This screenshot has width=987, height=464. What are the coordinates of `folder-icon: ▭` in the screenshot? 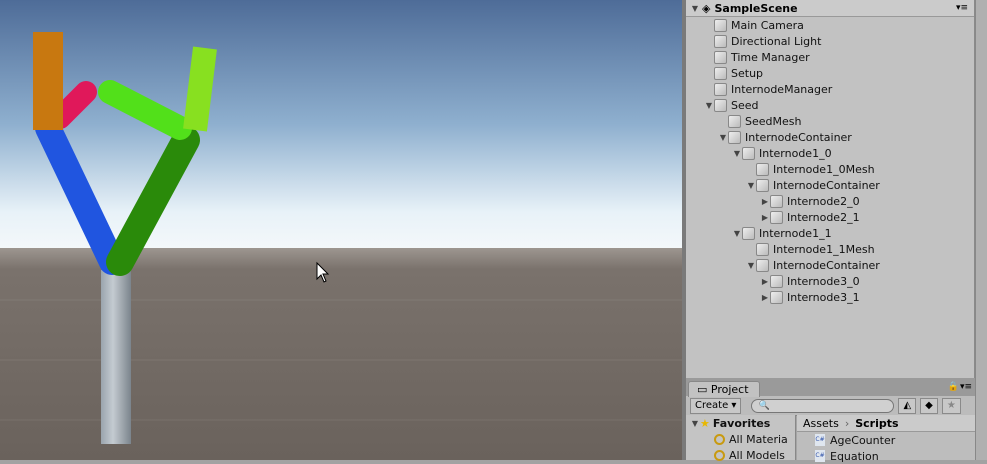 It's located at (704, 389).